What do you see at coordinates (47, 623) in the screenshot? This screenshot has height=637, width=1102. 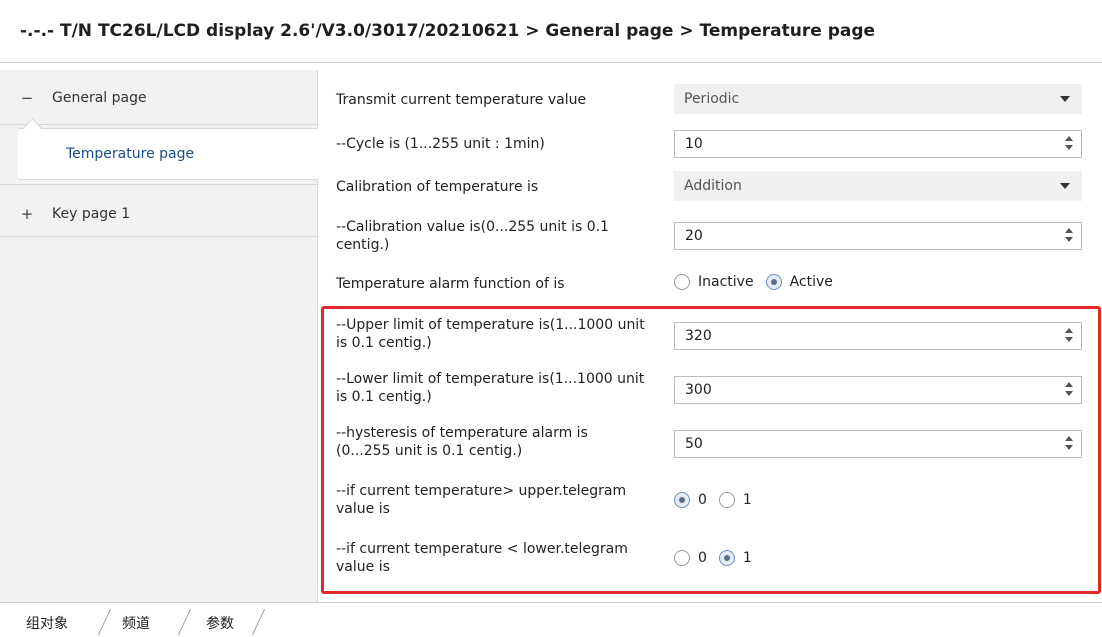 I see `tab-group-objects: 组对象` at bounding box center [47, 623].